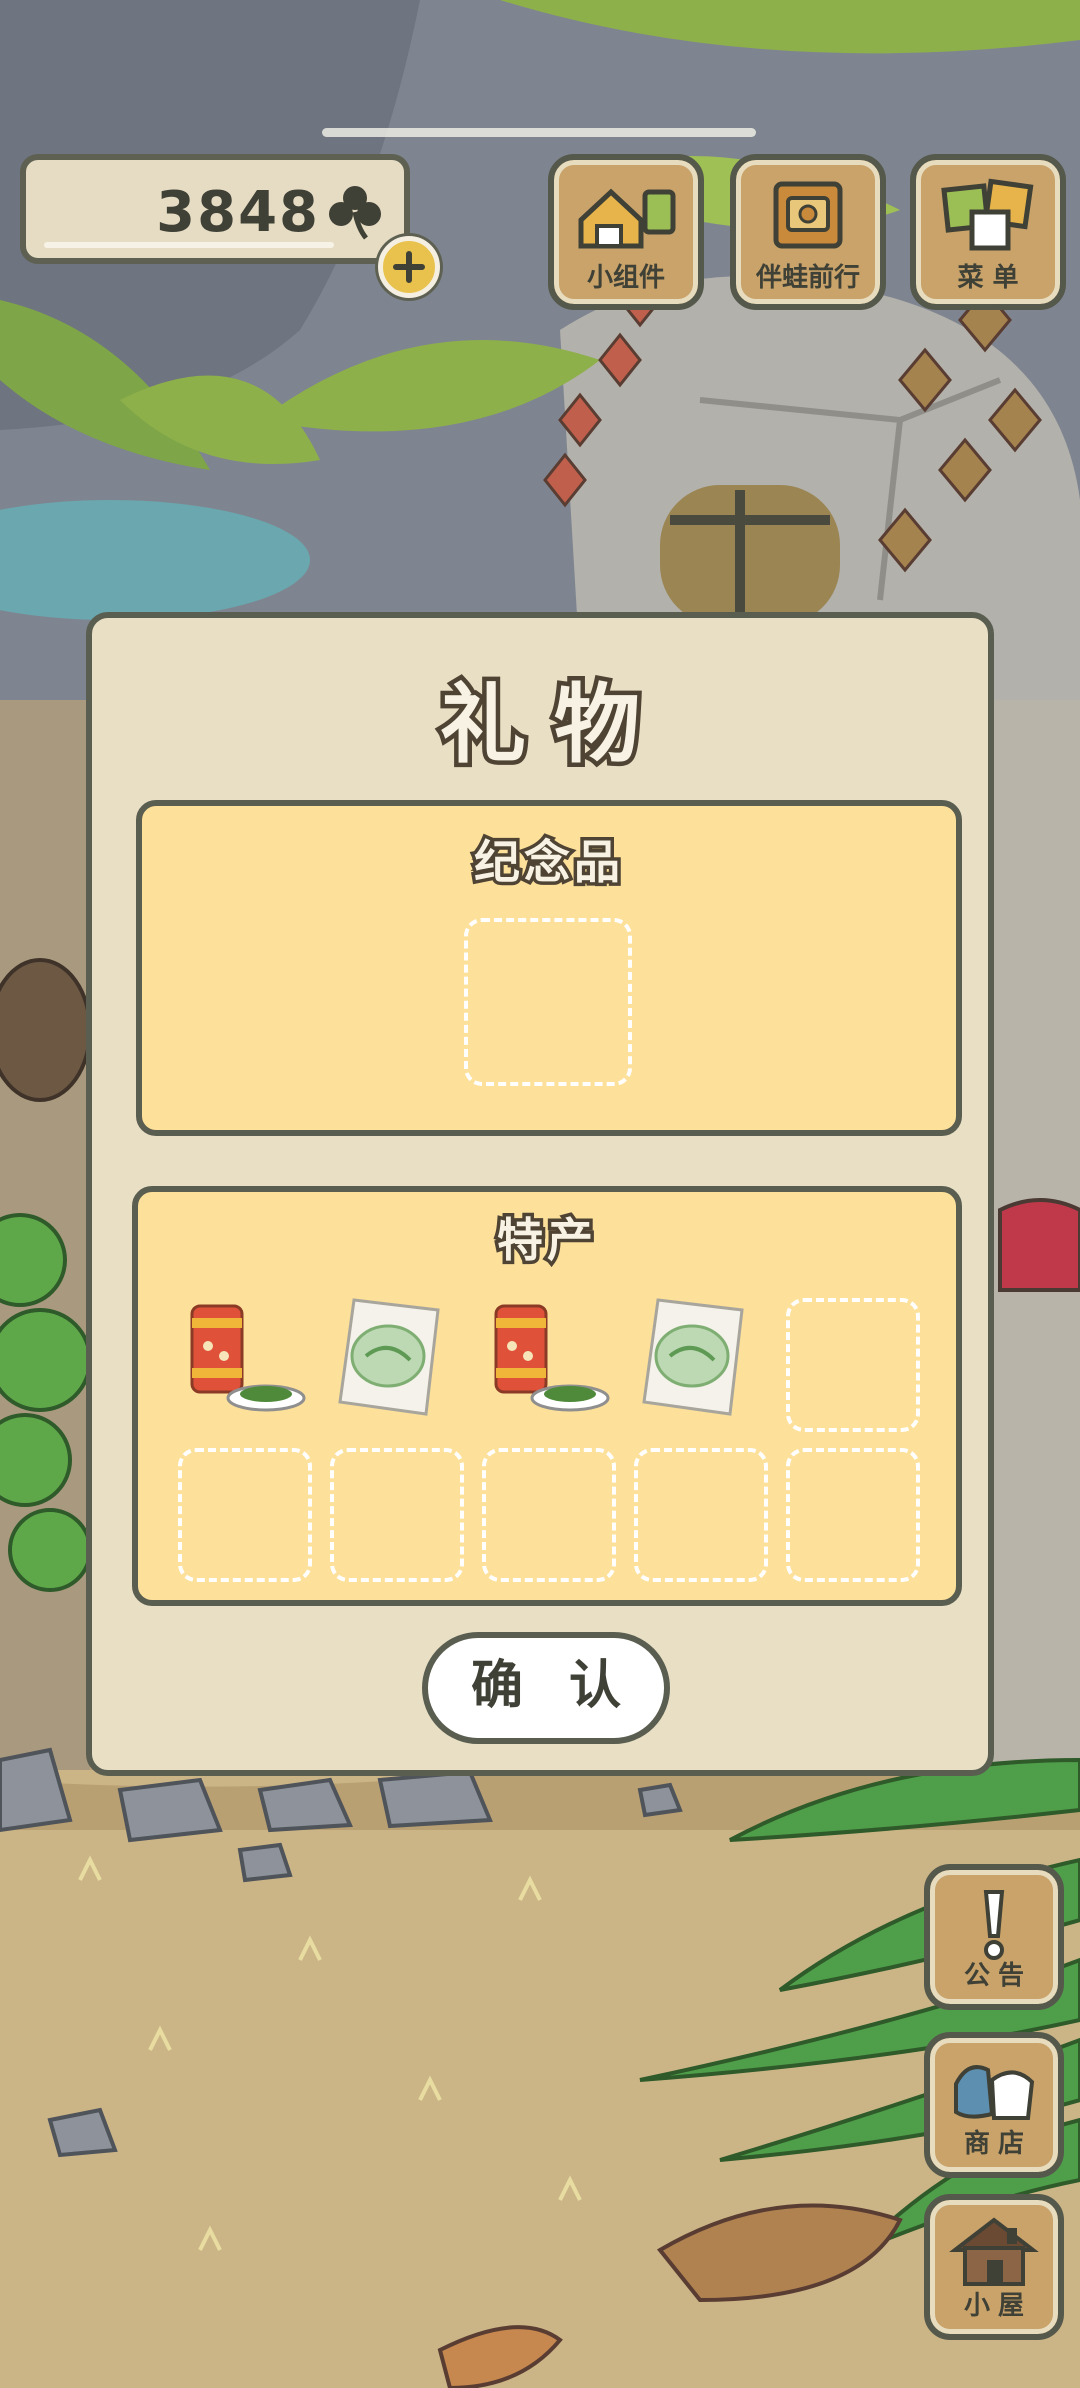  Describe the element at coordinates (546, 1688) in the screenshot. I see `confirm-button: 确 认` at that location.